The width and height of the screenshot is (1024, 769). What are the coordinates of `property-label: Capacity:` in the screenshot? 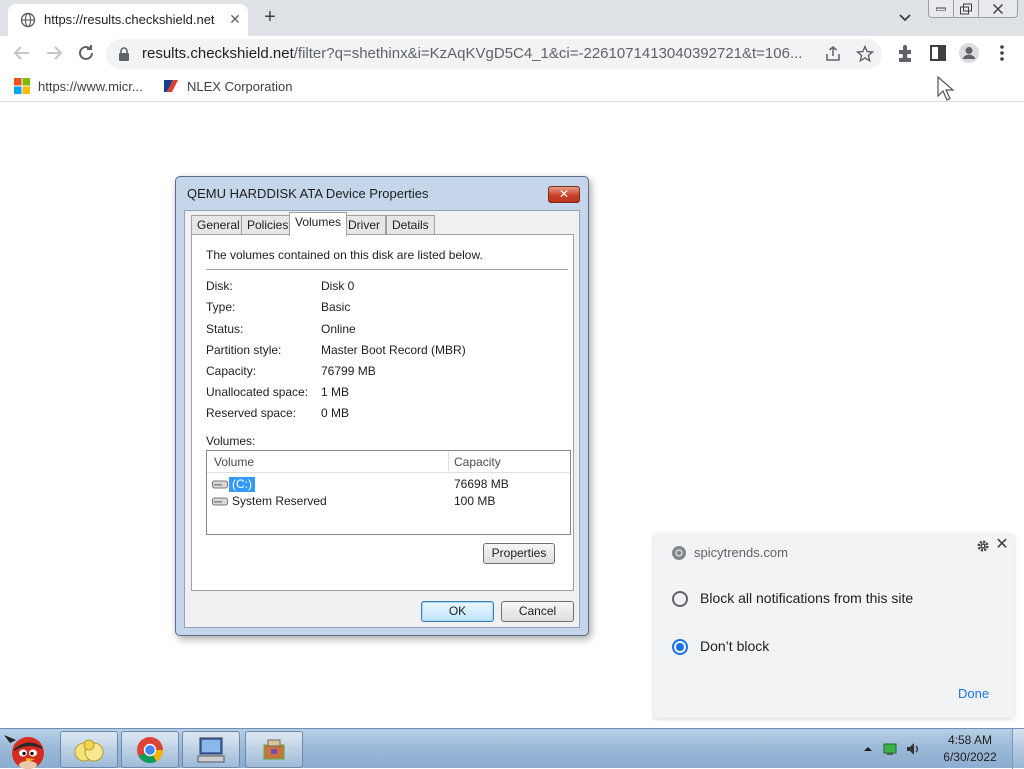 It's located at (231, 371).